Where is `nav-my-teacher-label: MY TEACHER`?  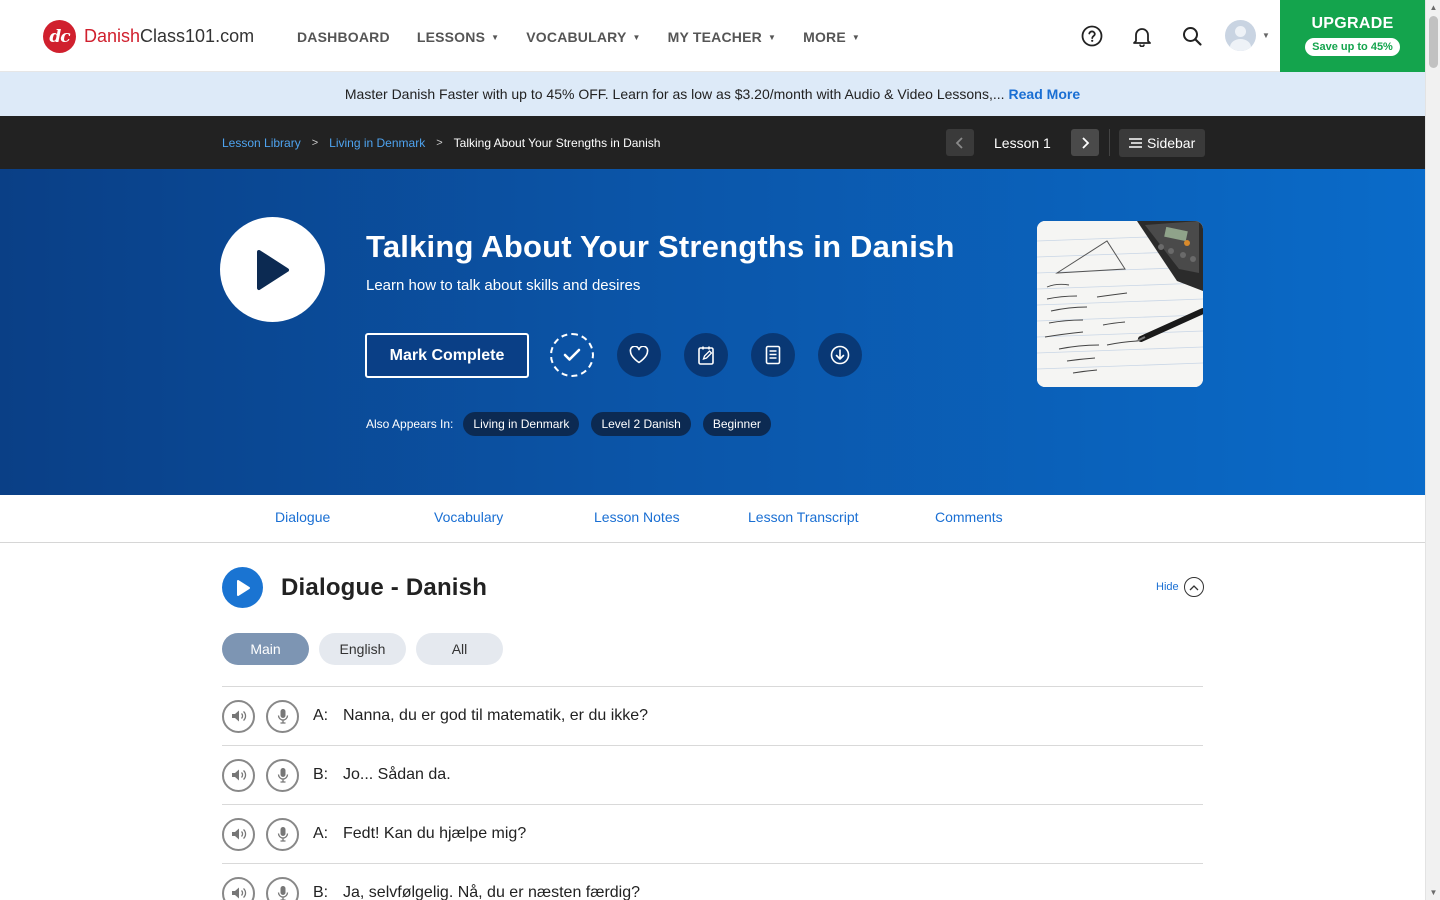 nav-my-teacher-label: MY TEACHER is located at coordinates (714, 37).